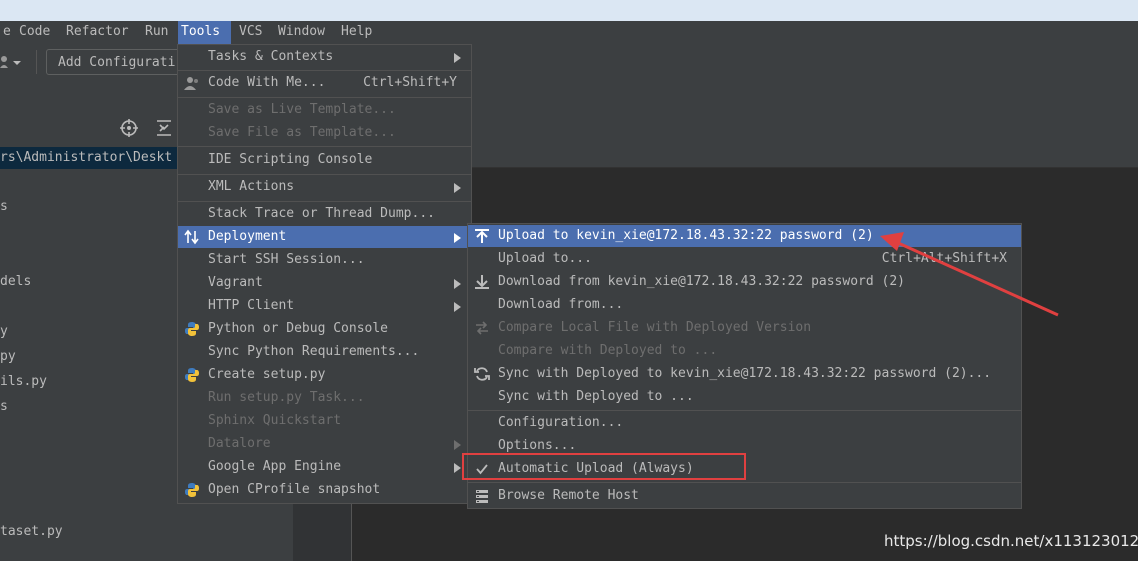 The height and width of the screenshot is (561, 1138). What do you see at coordinates (324, 283) in the screenshot?
I see `menu-item-vagrant: Vagrant` at bounding box center [324, 283].